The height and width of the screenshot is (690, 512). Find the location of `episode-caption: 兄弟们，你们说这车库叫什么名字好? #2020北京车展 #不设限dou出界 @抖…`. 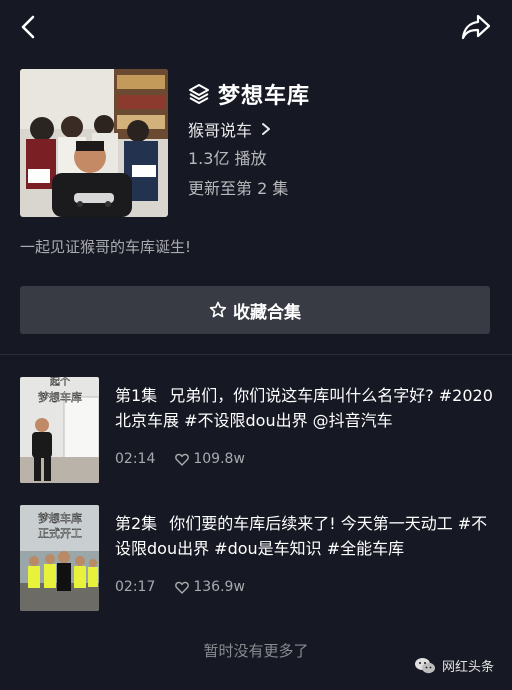

episode-caption: 兄弟们，你们说这车库叫什么名字好? #2020北京车展 #不设限dou出界 @抖… is located at coordinates (304, 408).